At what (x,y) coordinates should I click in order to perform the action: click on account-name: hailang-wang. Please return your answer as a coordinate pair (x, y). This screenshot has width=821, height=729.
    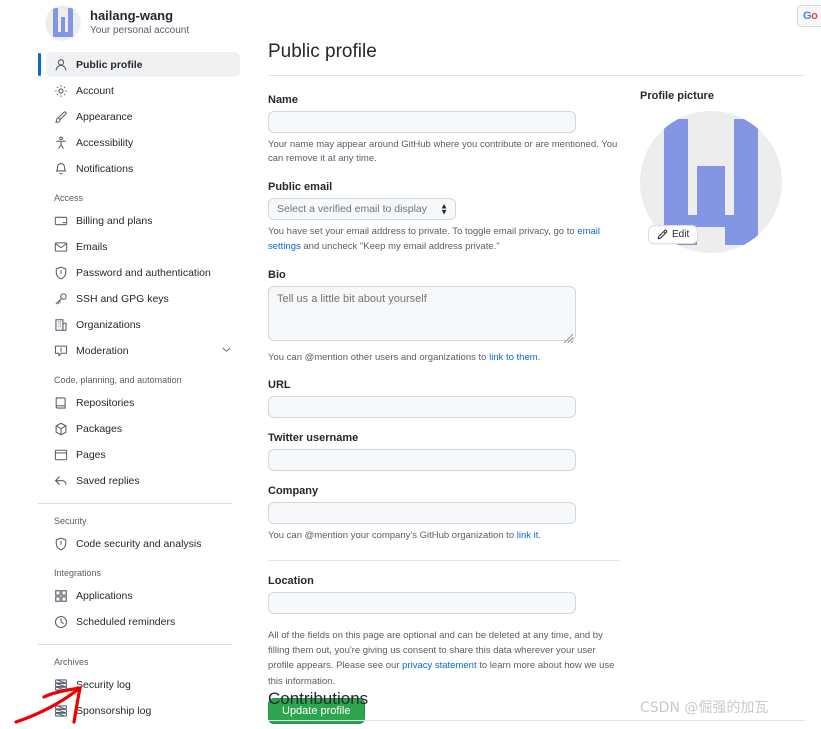
    Looking at the image, I should click on (132, 15).